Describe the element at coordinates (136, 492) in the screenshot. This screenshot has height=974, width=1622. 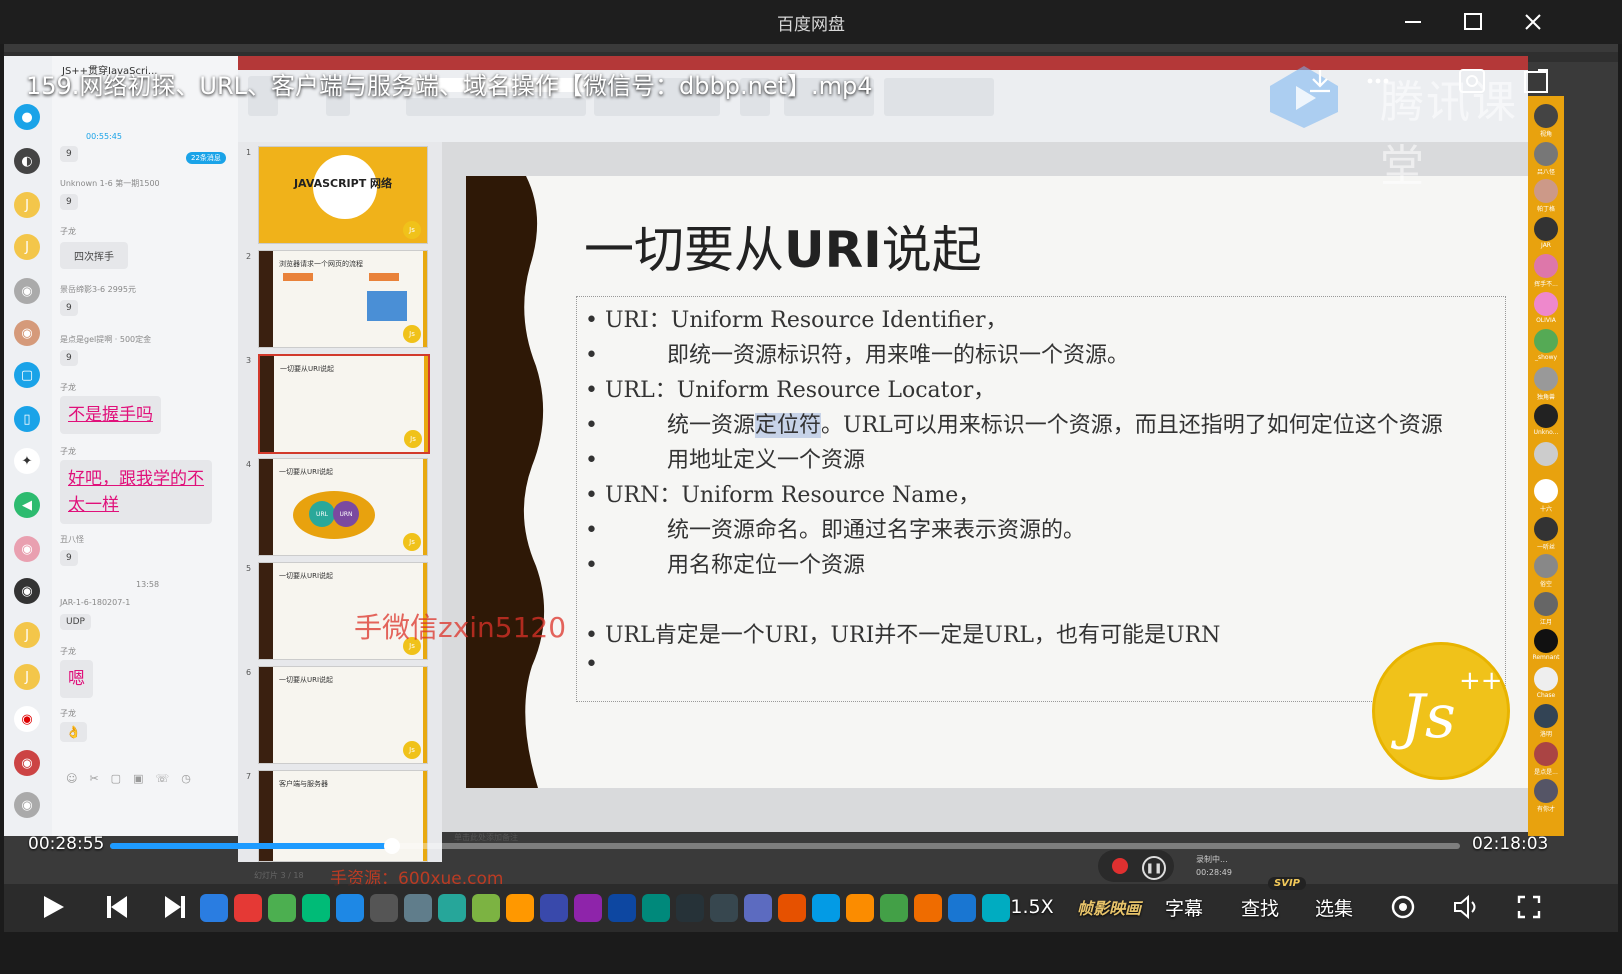
I see `chat-bubble: 好吧，跟我学的不太一样` at that location.